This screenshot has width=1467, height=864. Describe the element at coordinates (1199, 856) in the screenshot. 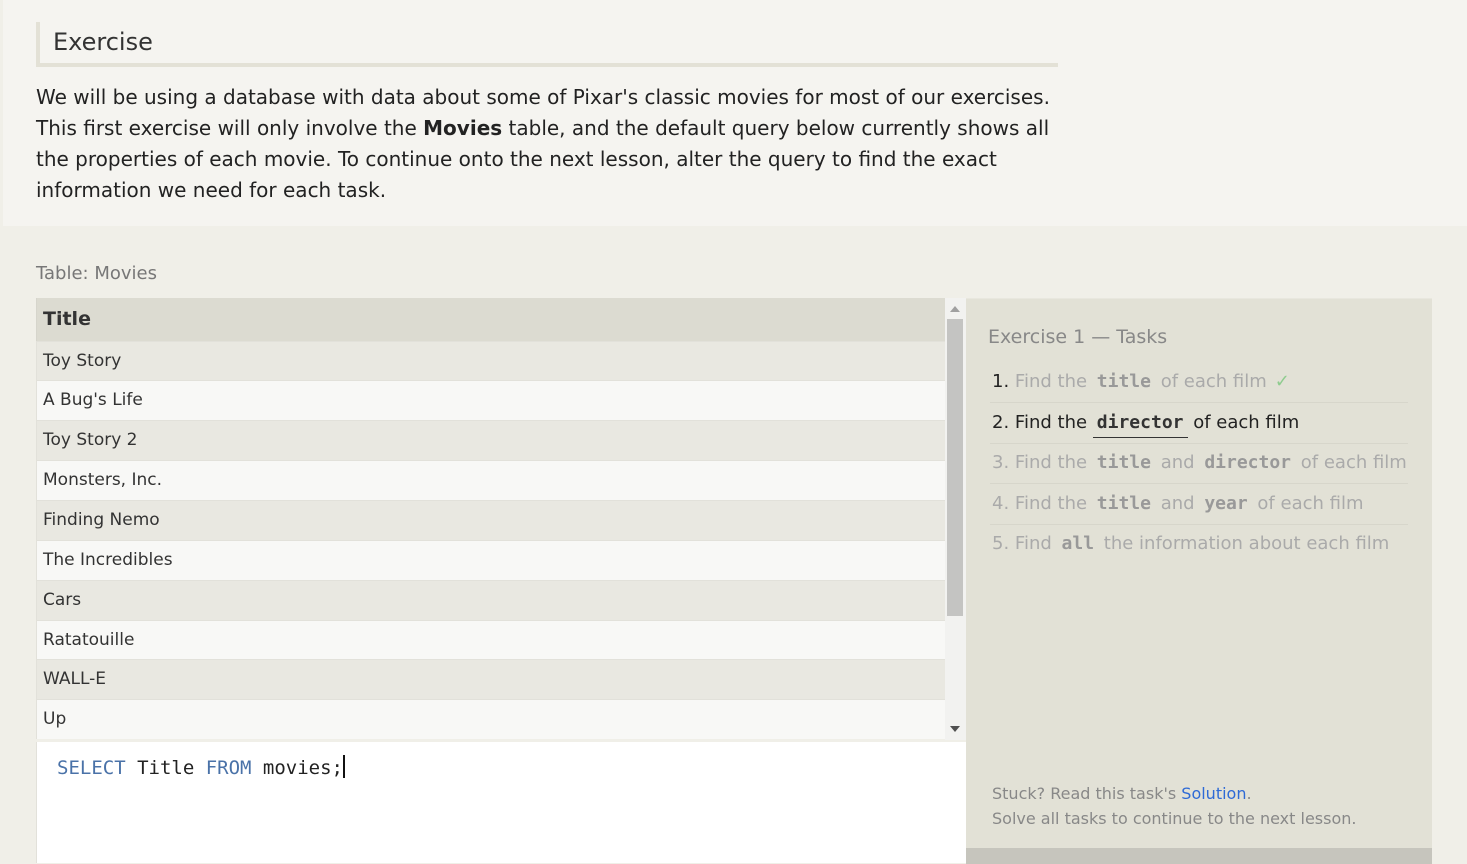

I see `tasks-footer-bar` at that location.